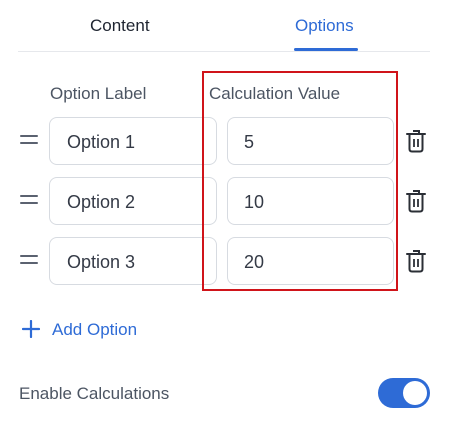 The height and width of the screenshot is (422, 449). Describe the element at coordinates (133, 261) in the screenshot. I see `option-label-input: Option 3` at that location.